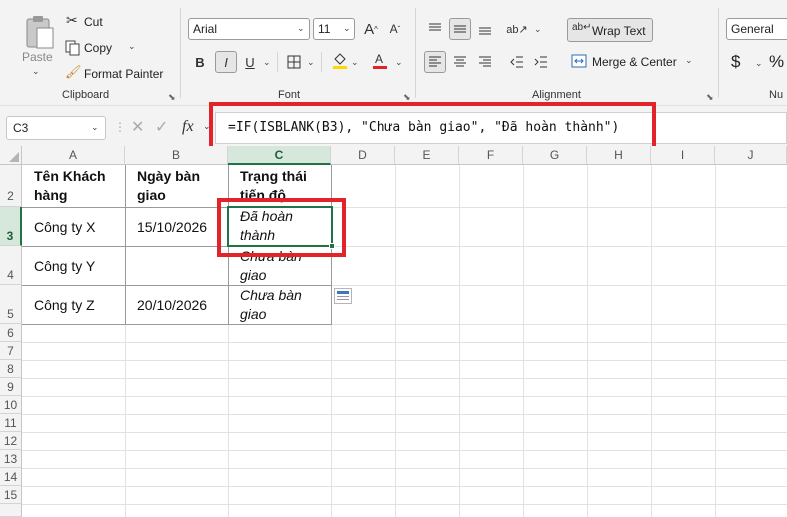  Describe the element at coordinates (226, 62) in the screenshot. I see `italic-button: I` at that location.